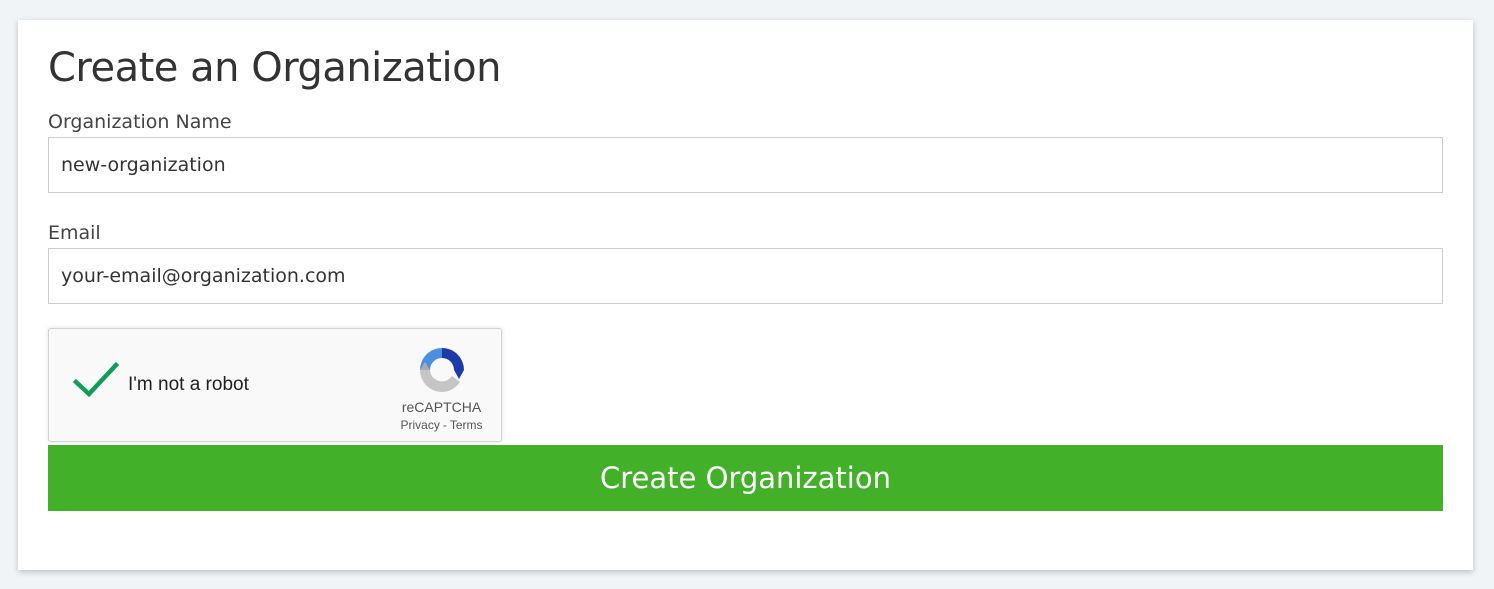  What do you see at coordinates (442, 370) in the screenshot?
I see `recaptcha-logo-icon` at bounding box center [442, 370].